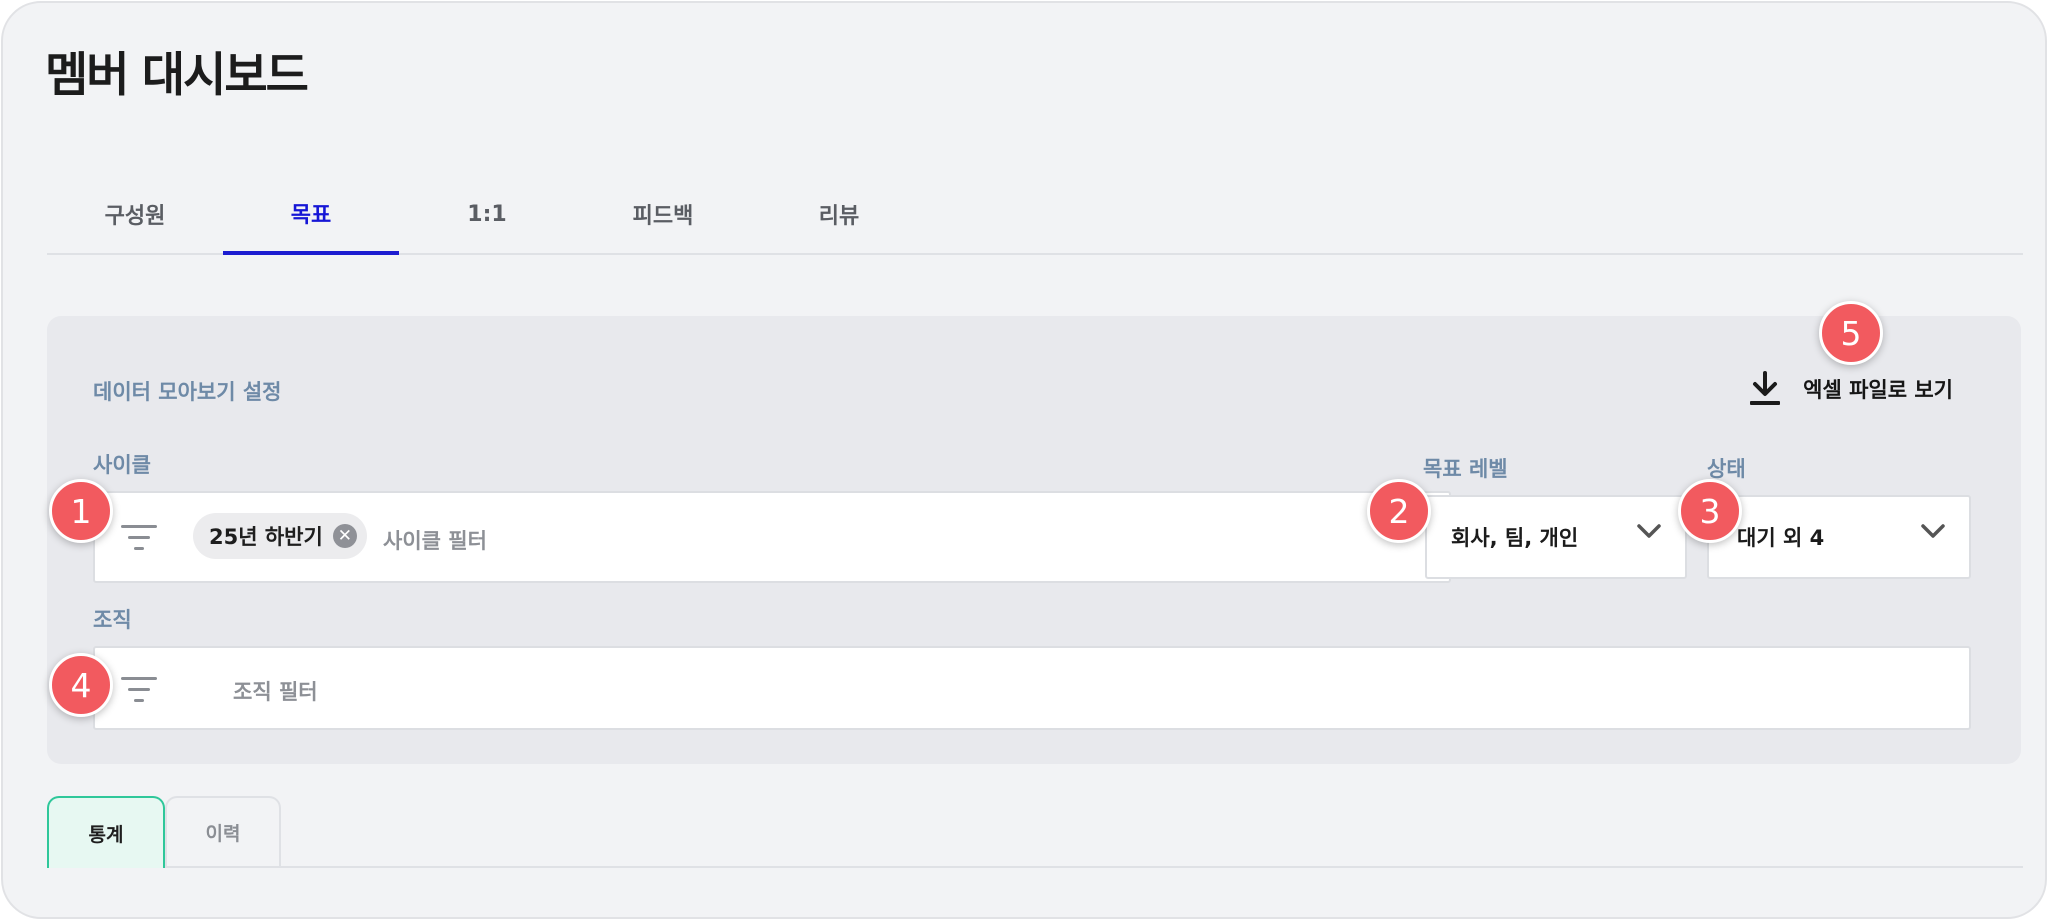 The width and height of the screenshot is (2048, 920). Describe the element at coordinates (187, 392) in the screenshot. I see `panel-title: 데이터 모아보기 설정` at that location.